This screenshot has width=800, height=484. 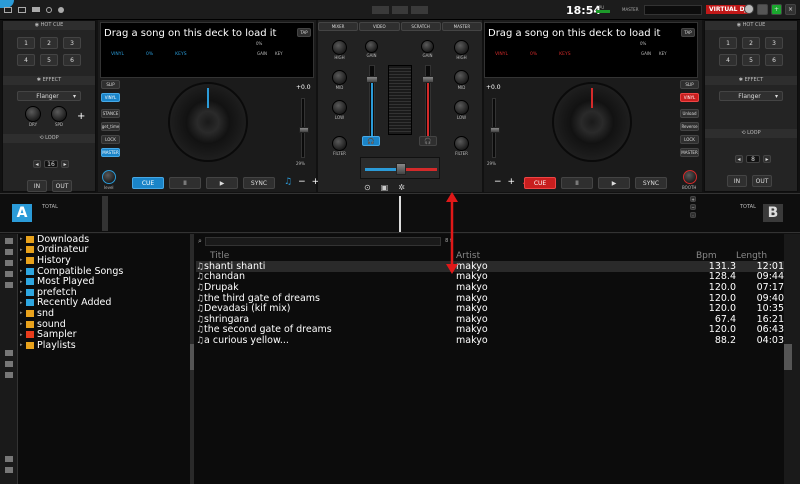 I want to click on hot-cue-5-button: 5, so click(x=49, y=60).